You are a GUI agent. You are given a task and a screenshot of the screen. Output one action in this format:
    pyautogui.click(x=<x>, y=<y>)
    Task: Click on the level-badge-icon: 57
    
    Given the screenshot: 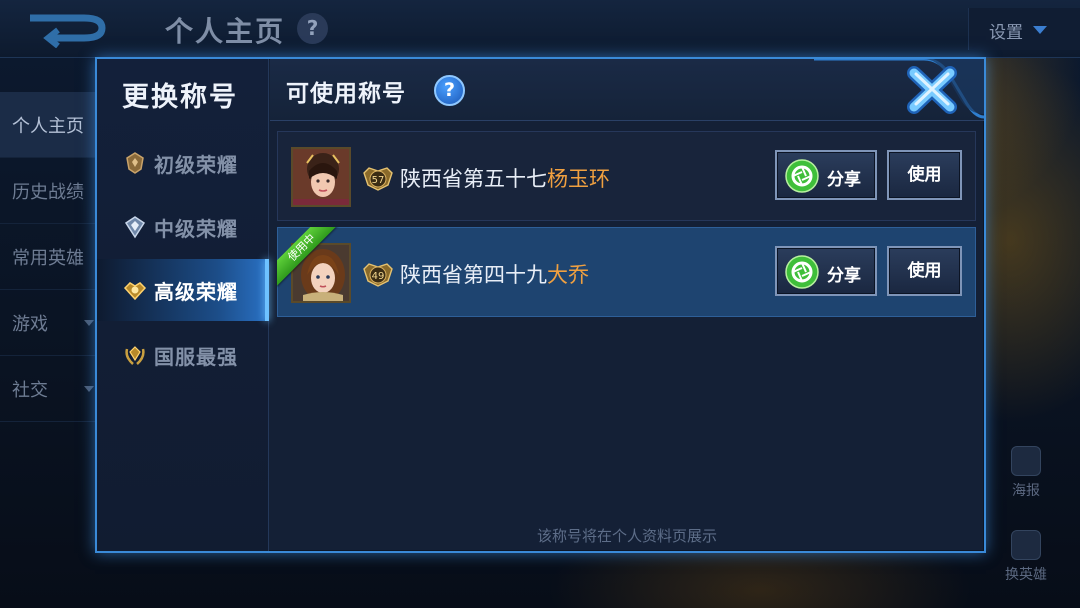 What is the action you would take?
    pyautogui.click(x=378, y=179)
    